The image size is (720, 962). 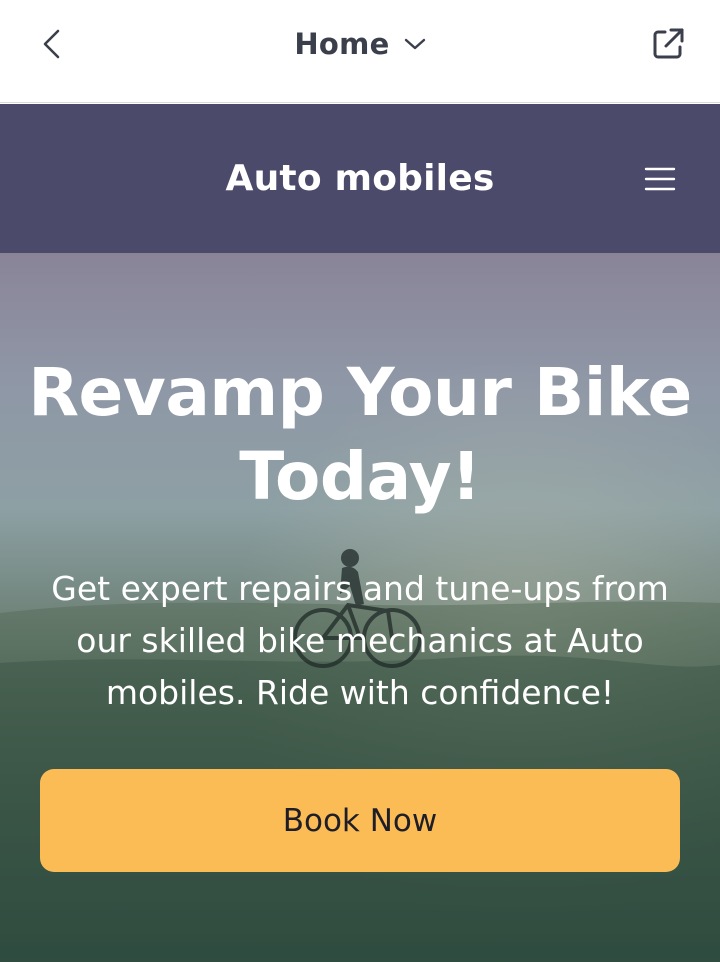 What do you see at coordinates (342, 44) in the screenshot?
I see `page-title: Home` at bounding box center [342, 44].